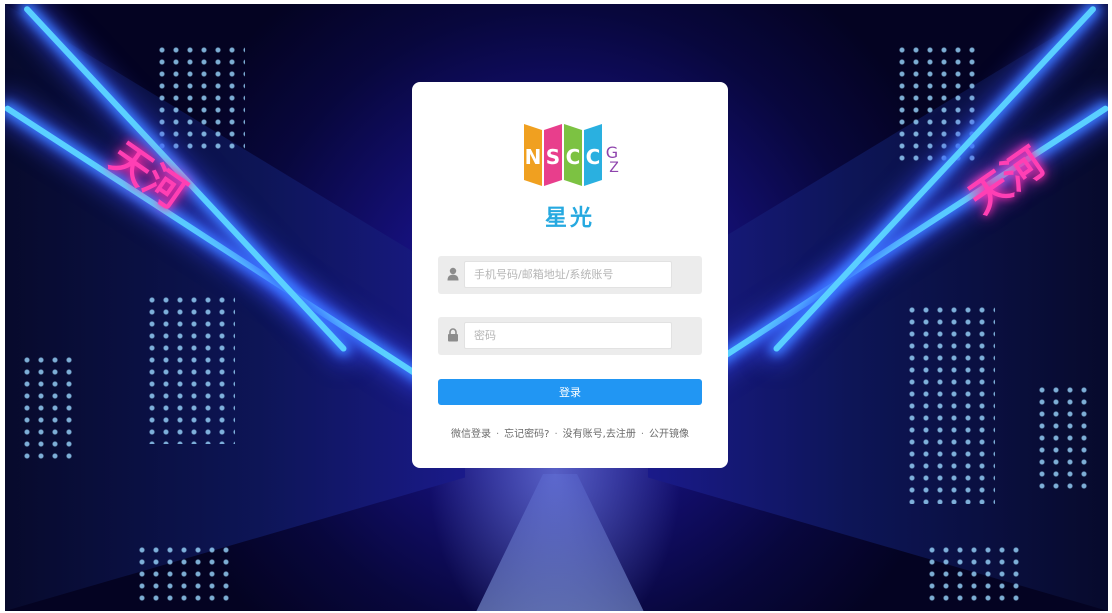 Image resolution: width=1112 pixels, height=613 pixels. I want to click on aisle-floor, so click(560, 542).